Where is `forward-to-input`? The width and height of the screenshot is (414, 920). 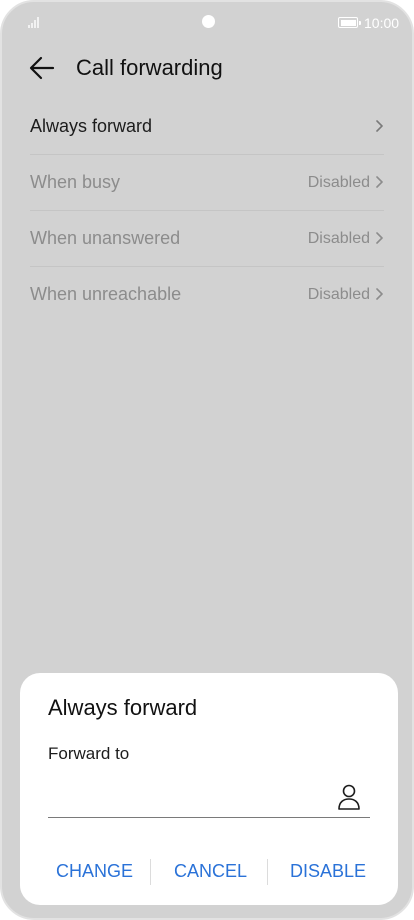 forward-to-input is located at coordinates (188, 796).